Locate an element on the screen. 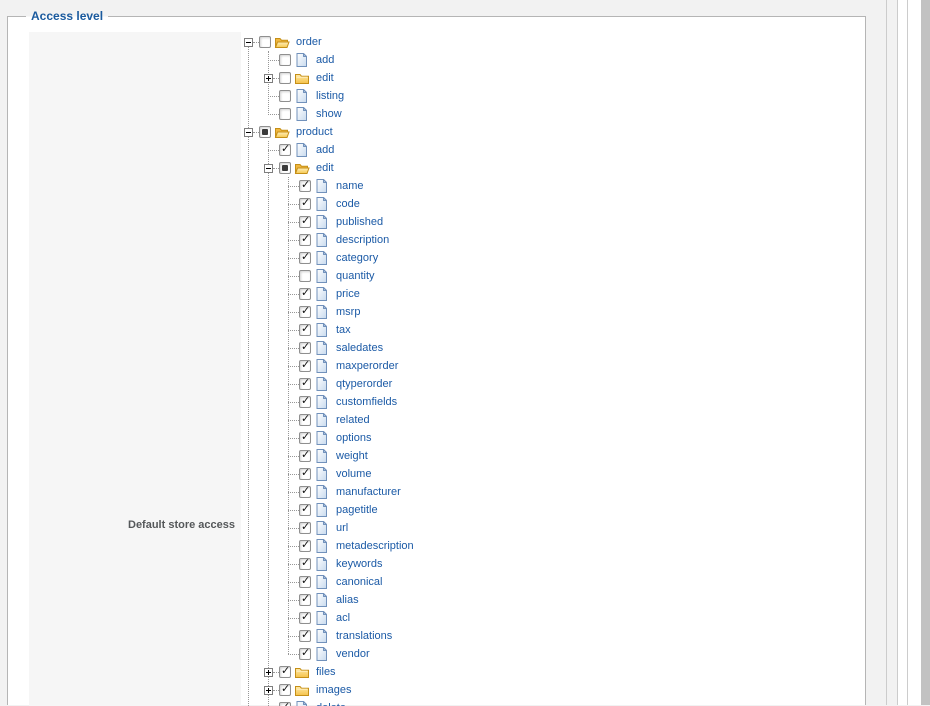 This screenshot has height=706, width=930. tree-node-label: files is located at coordinates (326, 672).